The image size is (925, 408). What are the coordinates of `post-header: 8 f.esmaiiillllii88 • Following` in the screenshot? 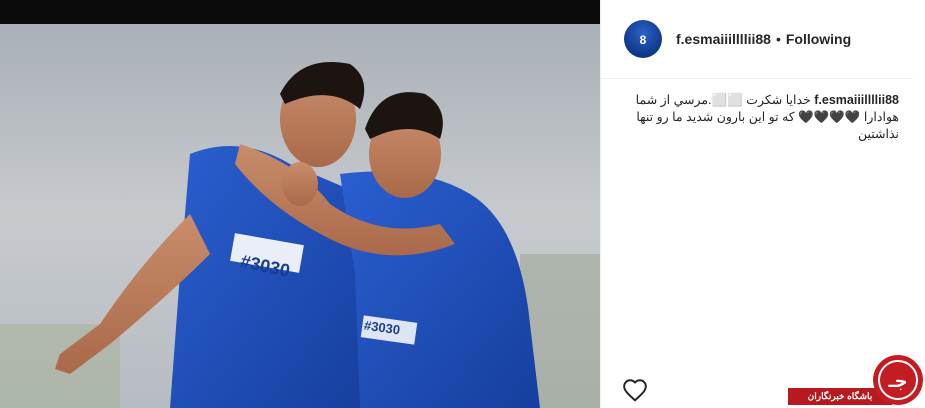 It's located at (757, 39).